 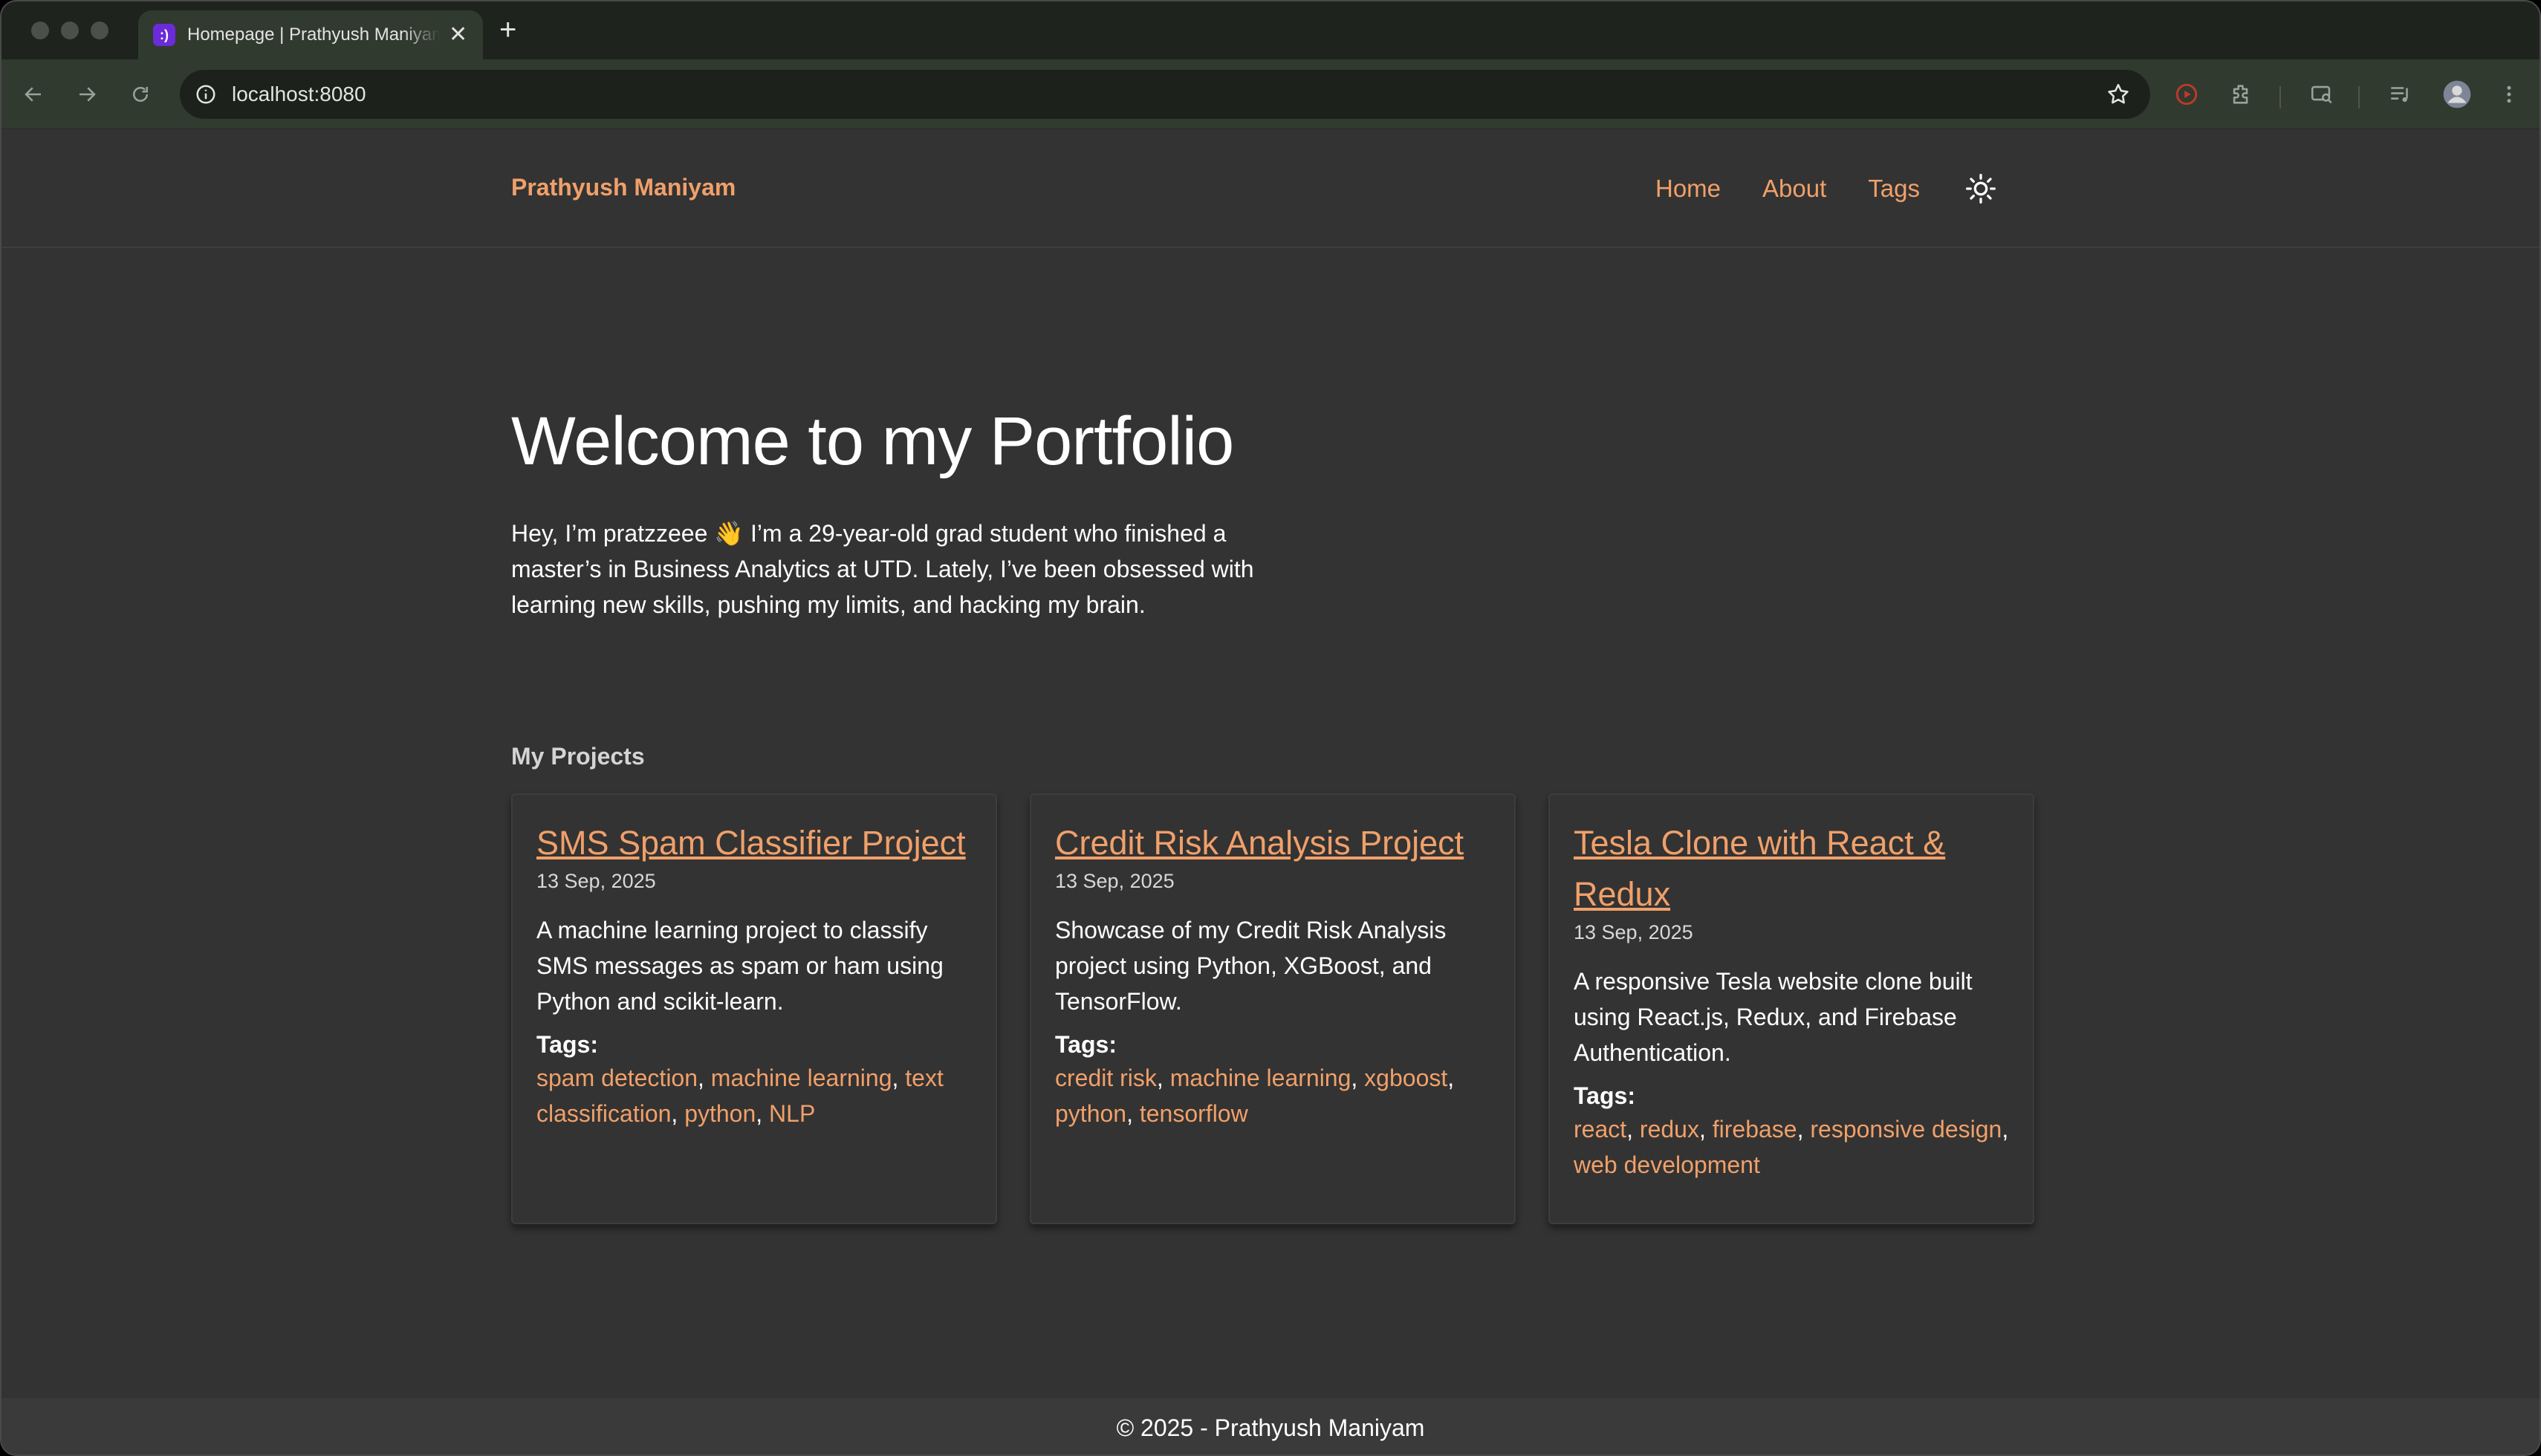 I want to click on project-title-link: Tesla Clone with React & Redux, so click(x=1791, y=869).